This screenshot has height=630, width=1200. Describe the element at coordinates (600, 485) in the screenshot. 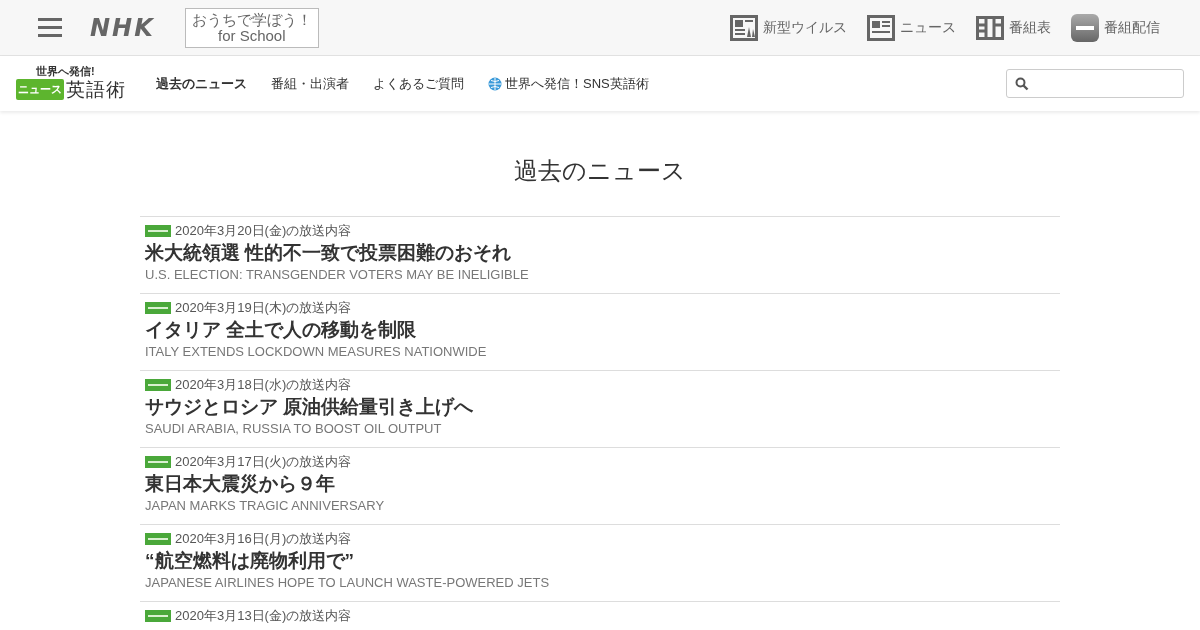

I see `news-item: 2020年3月17日(火)の放送内容 東日本大震災から９年 JAPAN MARKS TRAGIC ANNIVERSARY` at that location.